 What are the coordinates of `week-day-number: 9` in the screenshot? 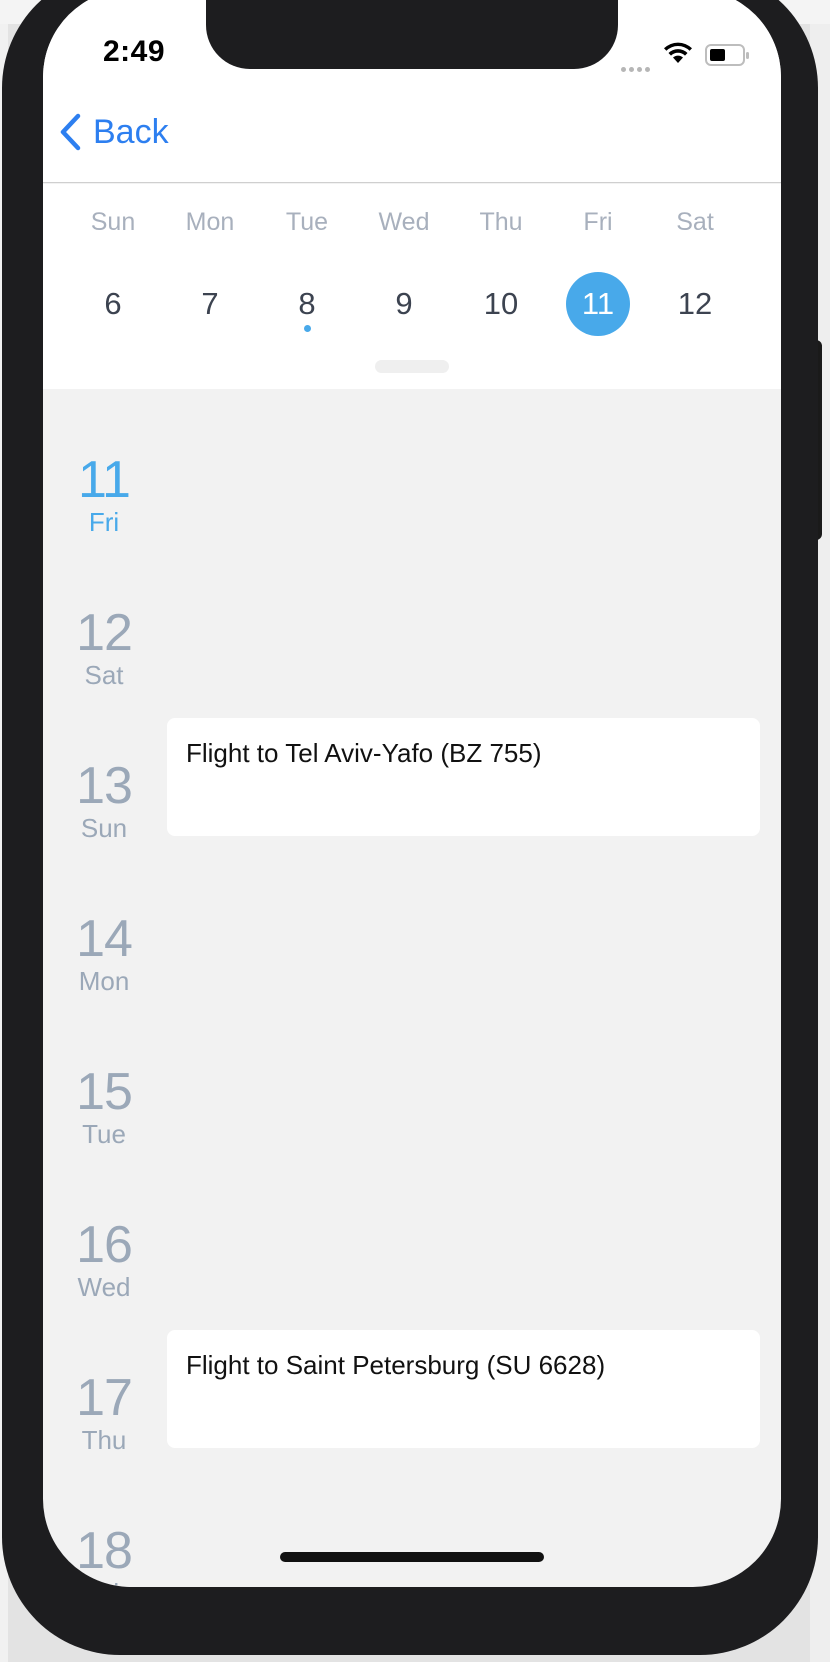 It's located at (404, 304).